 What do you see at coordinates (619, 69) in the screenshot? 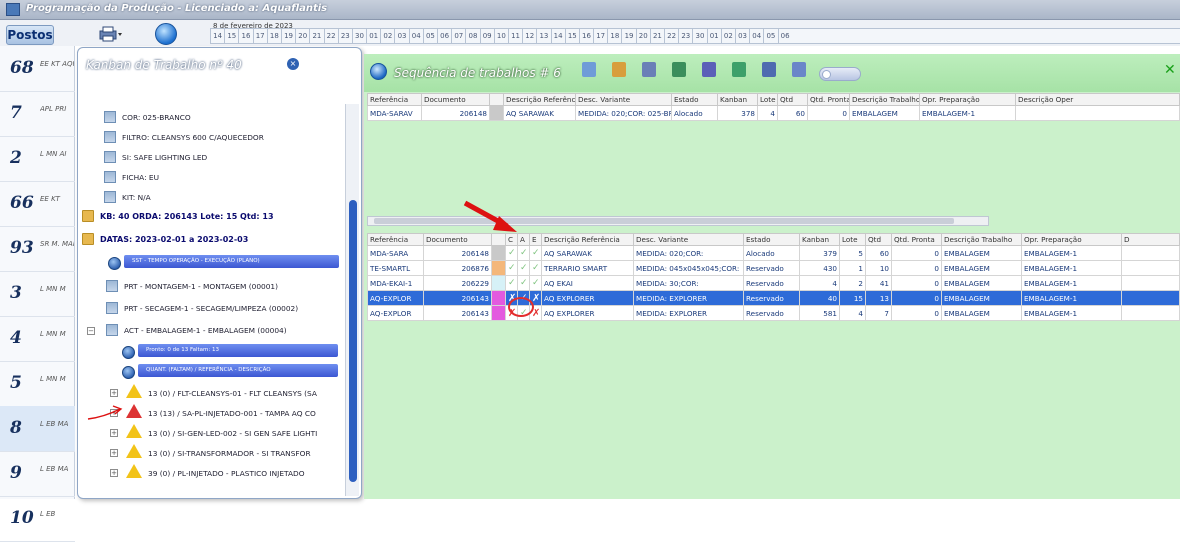
I see `tools-icon` at bounding box center [619, 69].